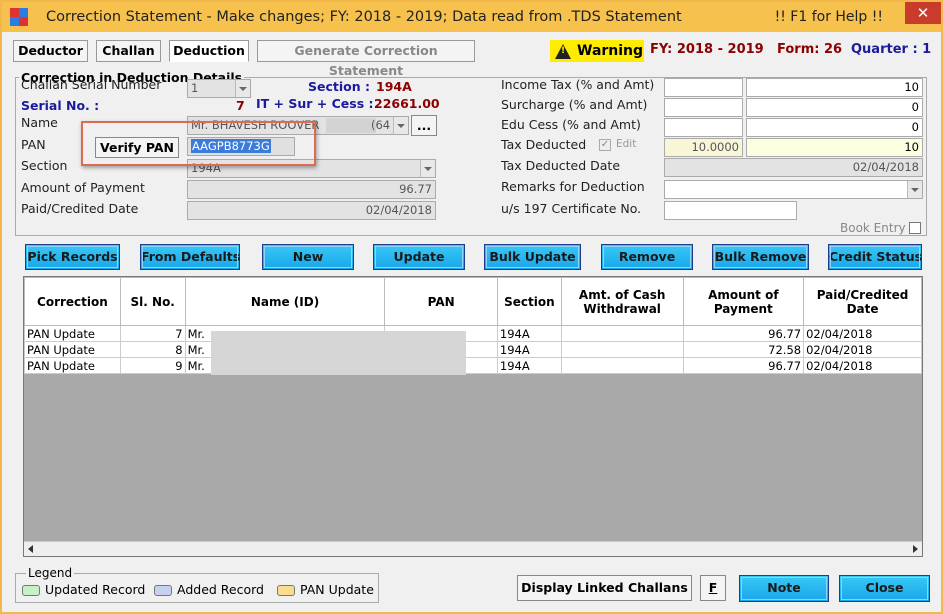  What do you see at coordinates (703, 127) in the screenshot?
I see `edu-cess-rate-field` at bounding box center [703, 127].